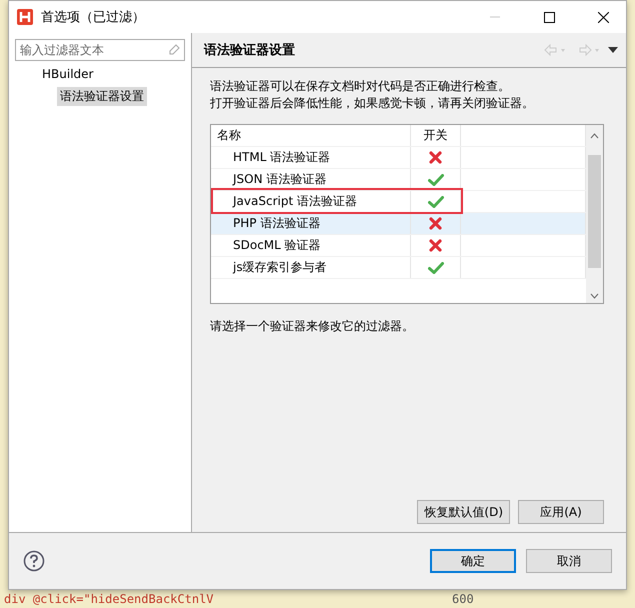  I want to click on window-title: 首选项（已过滤）, so click(93, 17).